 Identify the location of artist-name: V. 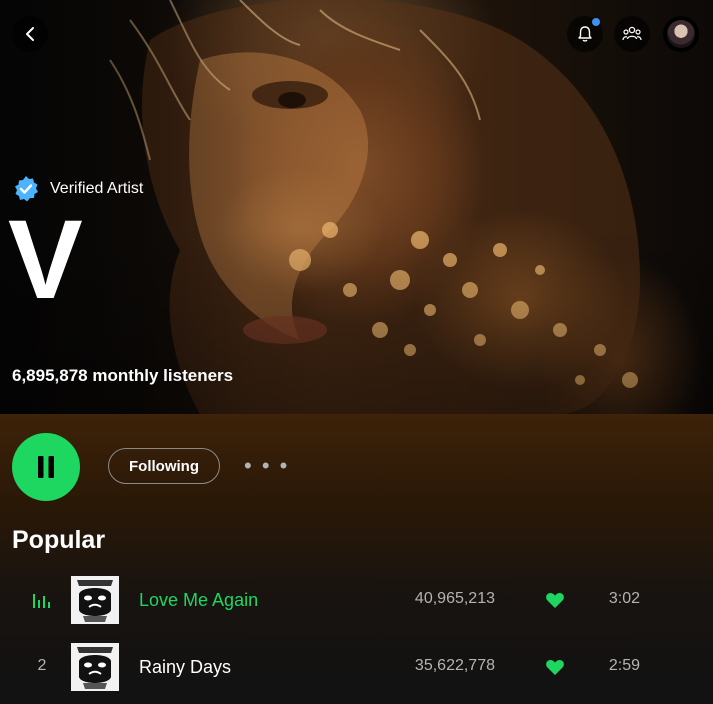
(45, 259).